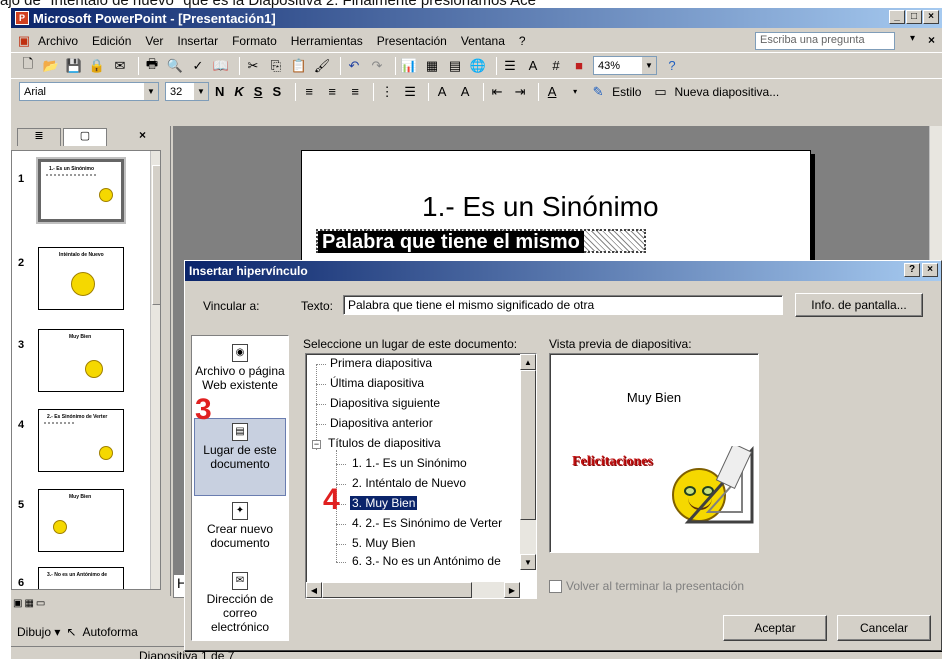  Describe the element at coordinates (254, 41) in the screenshot. I see `menu-formato: Formato` at that location.